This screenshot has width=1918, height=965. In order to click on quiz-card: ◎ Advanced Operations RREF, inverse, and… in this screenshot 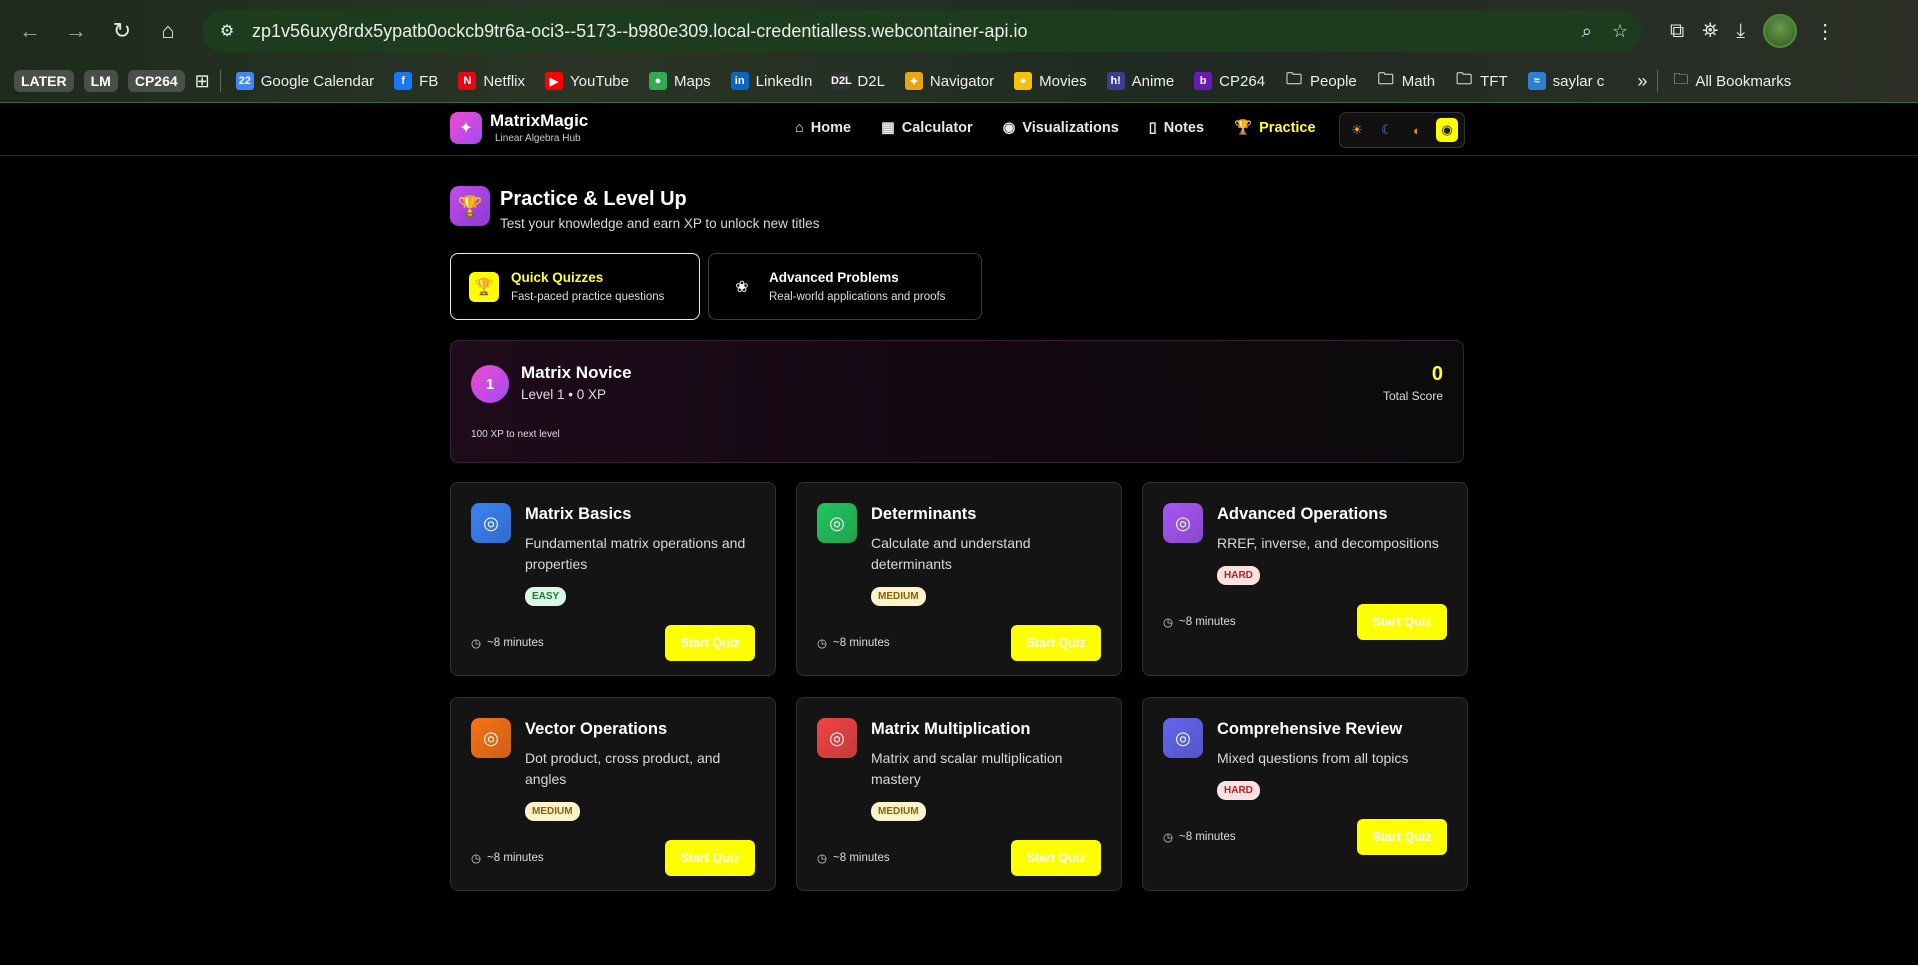, I will do `click(1305, 579)`.